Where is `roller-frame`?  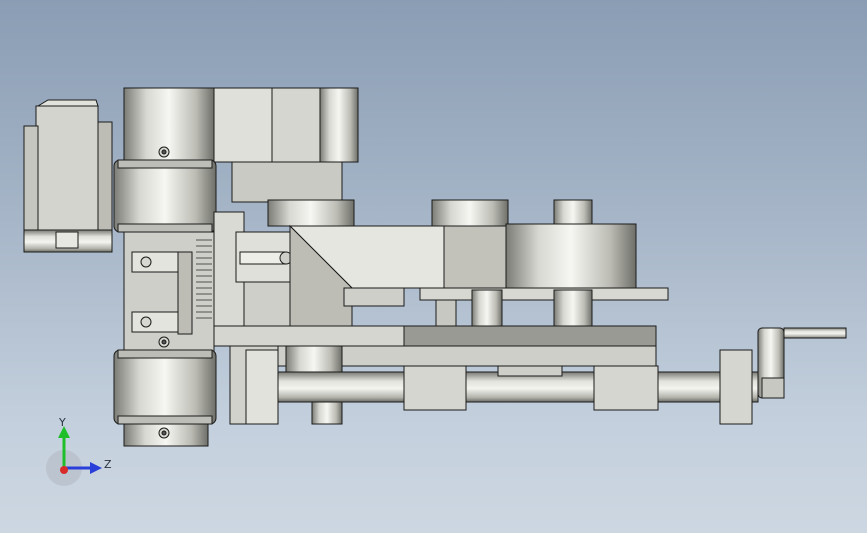
roller-frame is located at coordinates (169, 293).